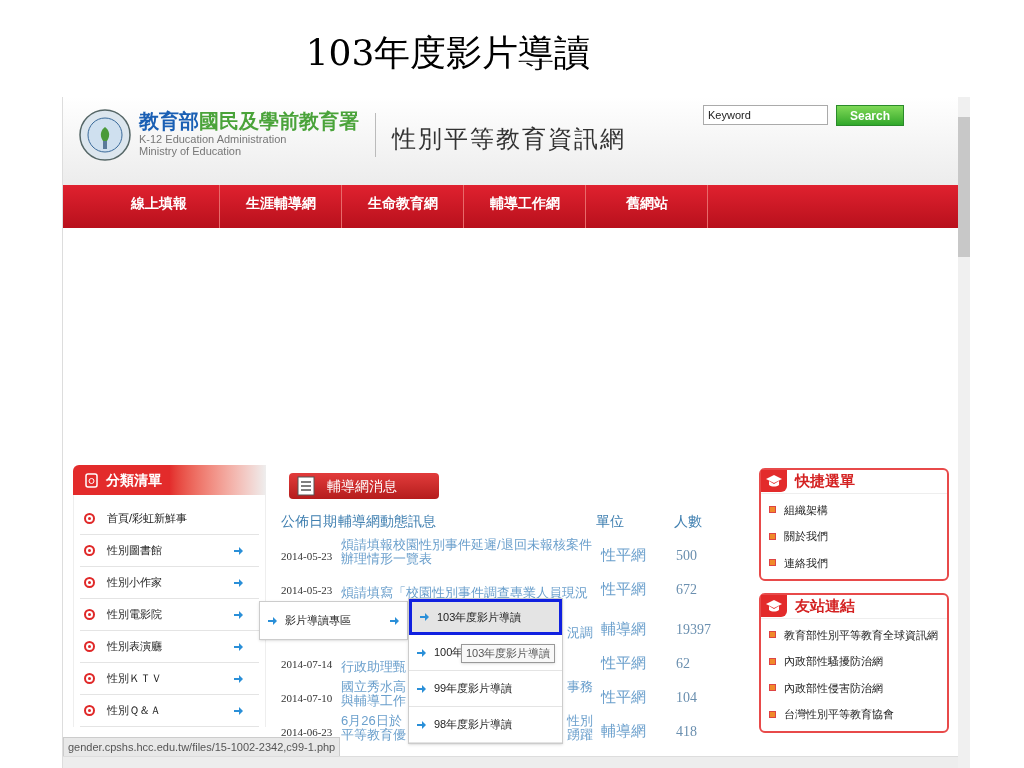 The image size is (1024, 768). Describe the element at coordinates (170, 646) in the screenshot. I see `category-link: 性別表演廳` at that location.